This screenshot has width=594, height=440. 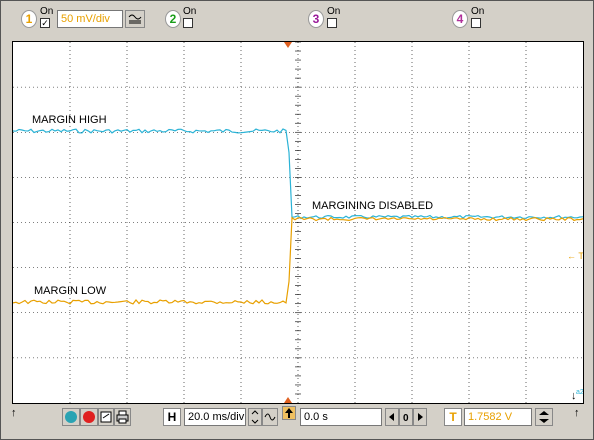 I want to click on channel-1-on-label: On, so click(x=47, y=11).